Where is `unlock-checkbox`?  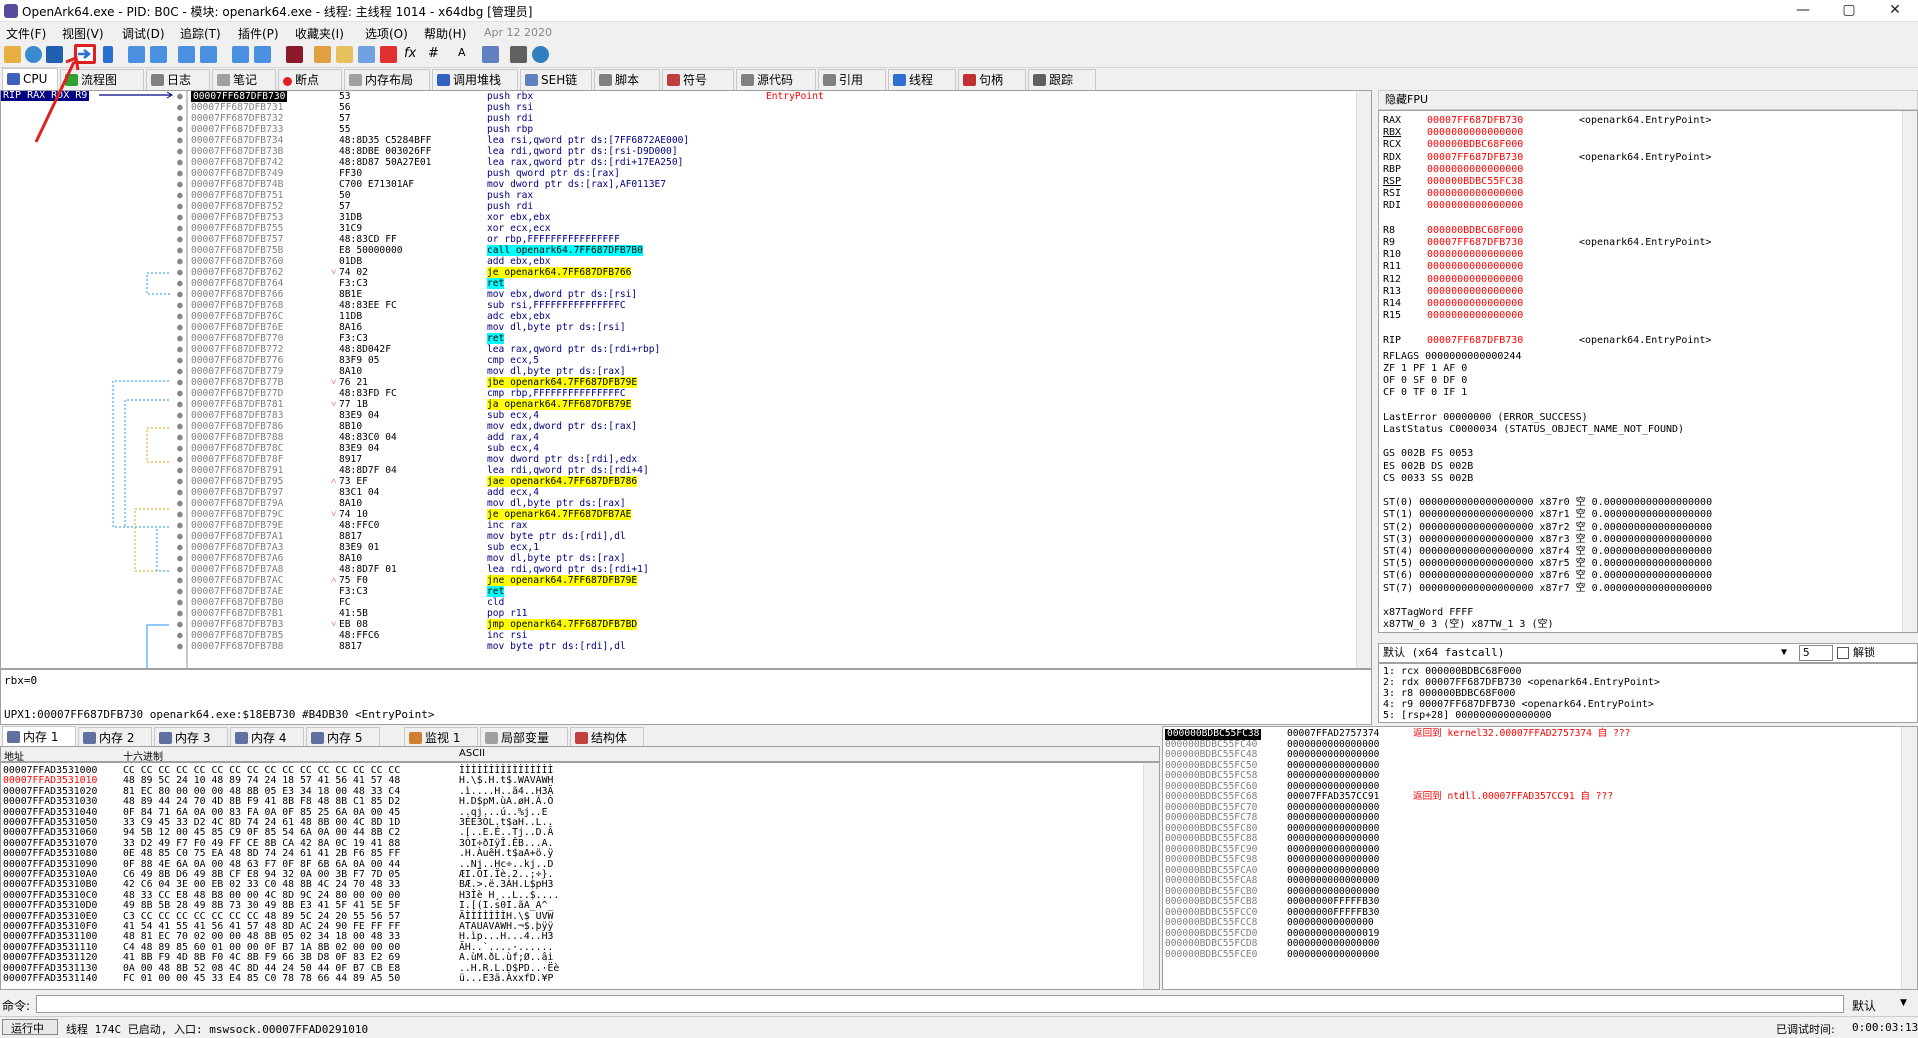
unlock-checkbox is located at coordinates (1843, 653).